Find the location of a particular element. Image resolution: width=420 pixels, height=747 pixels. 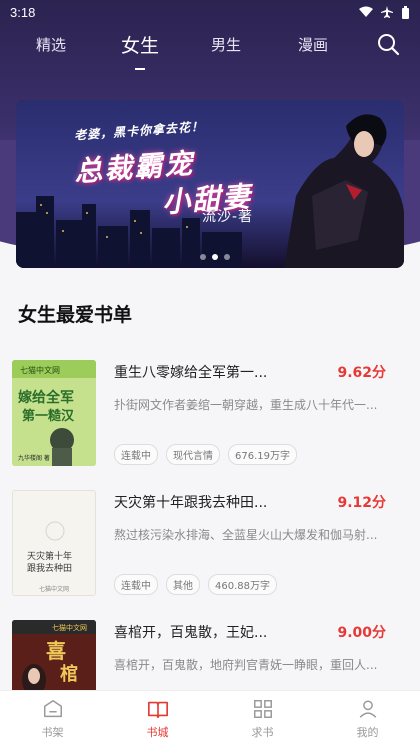

bottom-tab-bar: 书架 书城 求书 我的 is located at coordinates (210, 718).